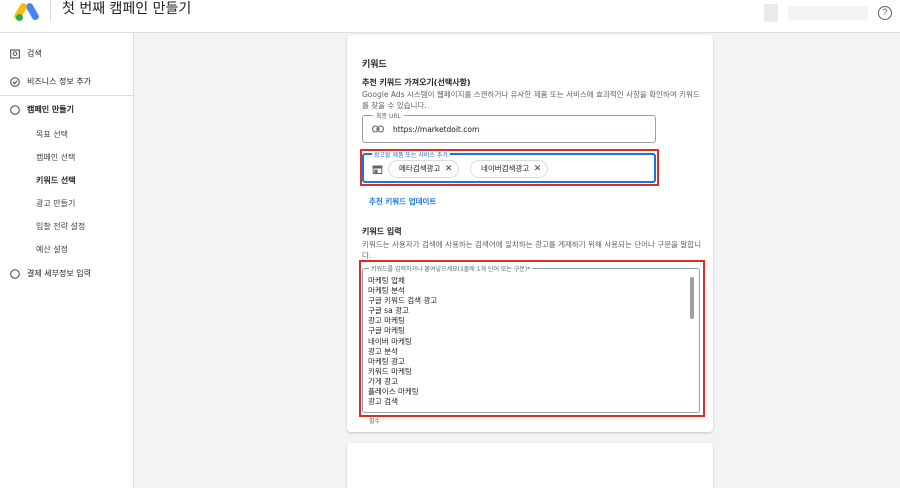  I want to click on next-card, so click(530, 465).